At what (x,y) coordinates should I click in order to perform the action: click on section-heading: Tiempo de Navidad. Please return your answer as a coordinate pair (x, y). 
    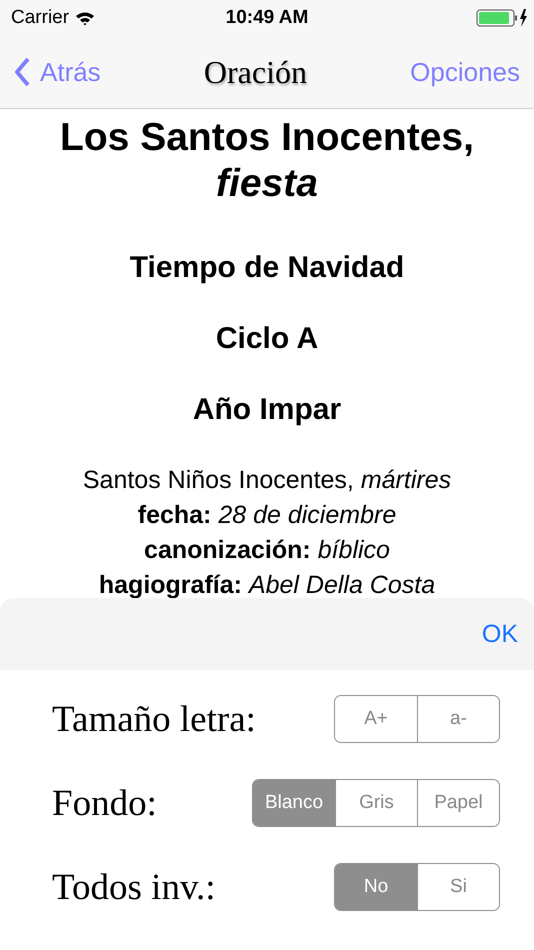
    Looking at the image, I should click on (267, 267).